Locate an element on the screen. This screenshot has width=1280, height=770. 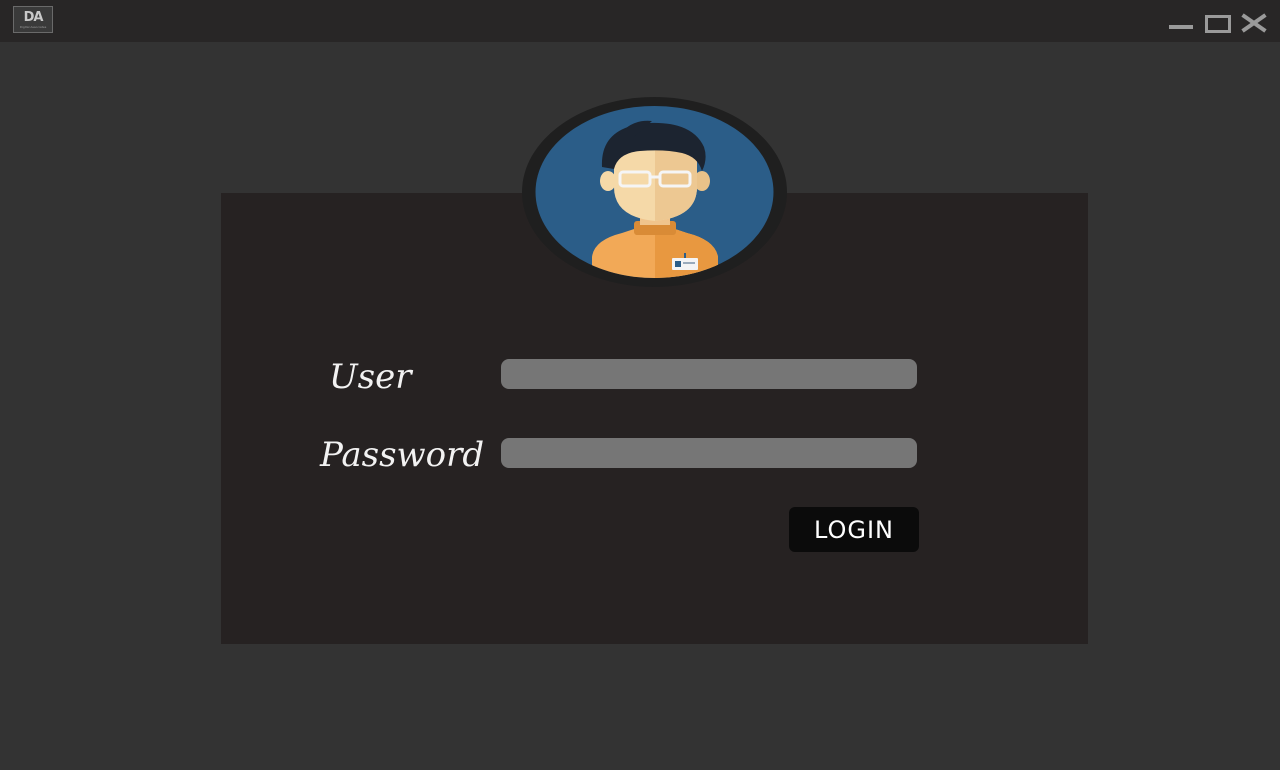
user-avatar-icon is located at coordinates (654, 192).